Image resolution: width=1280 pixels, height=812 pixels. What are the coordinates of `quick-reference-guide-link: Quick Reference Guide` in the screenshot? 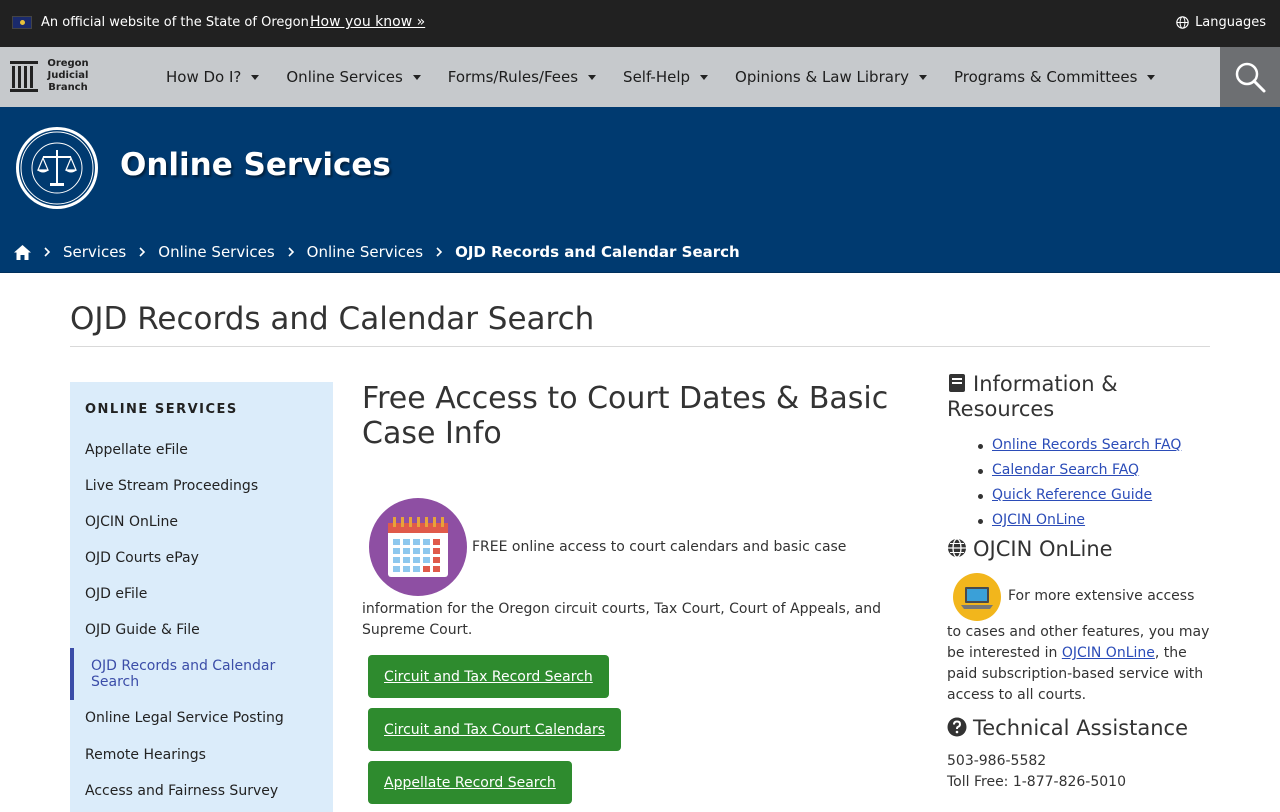 It's located at (1072, 495).